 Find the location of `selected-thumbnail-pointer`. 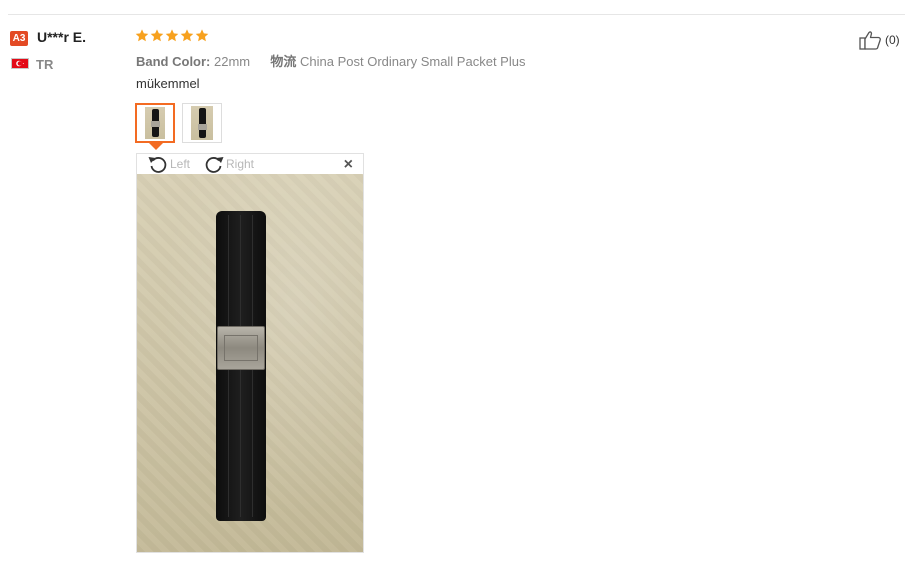

selected-thumbnail-pointer is located at coordinates (156, 146).